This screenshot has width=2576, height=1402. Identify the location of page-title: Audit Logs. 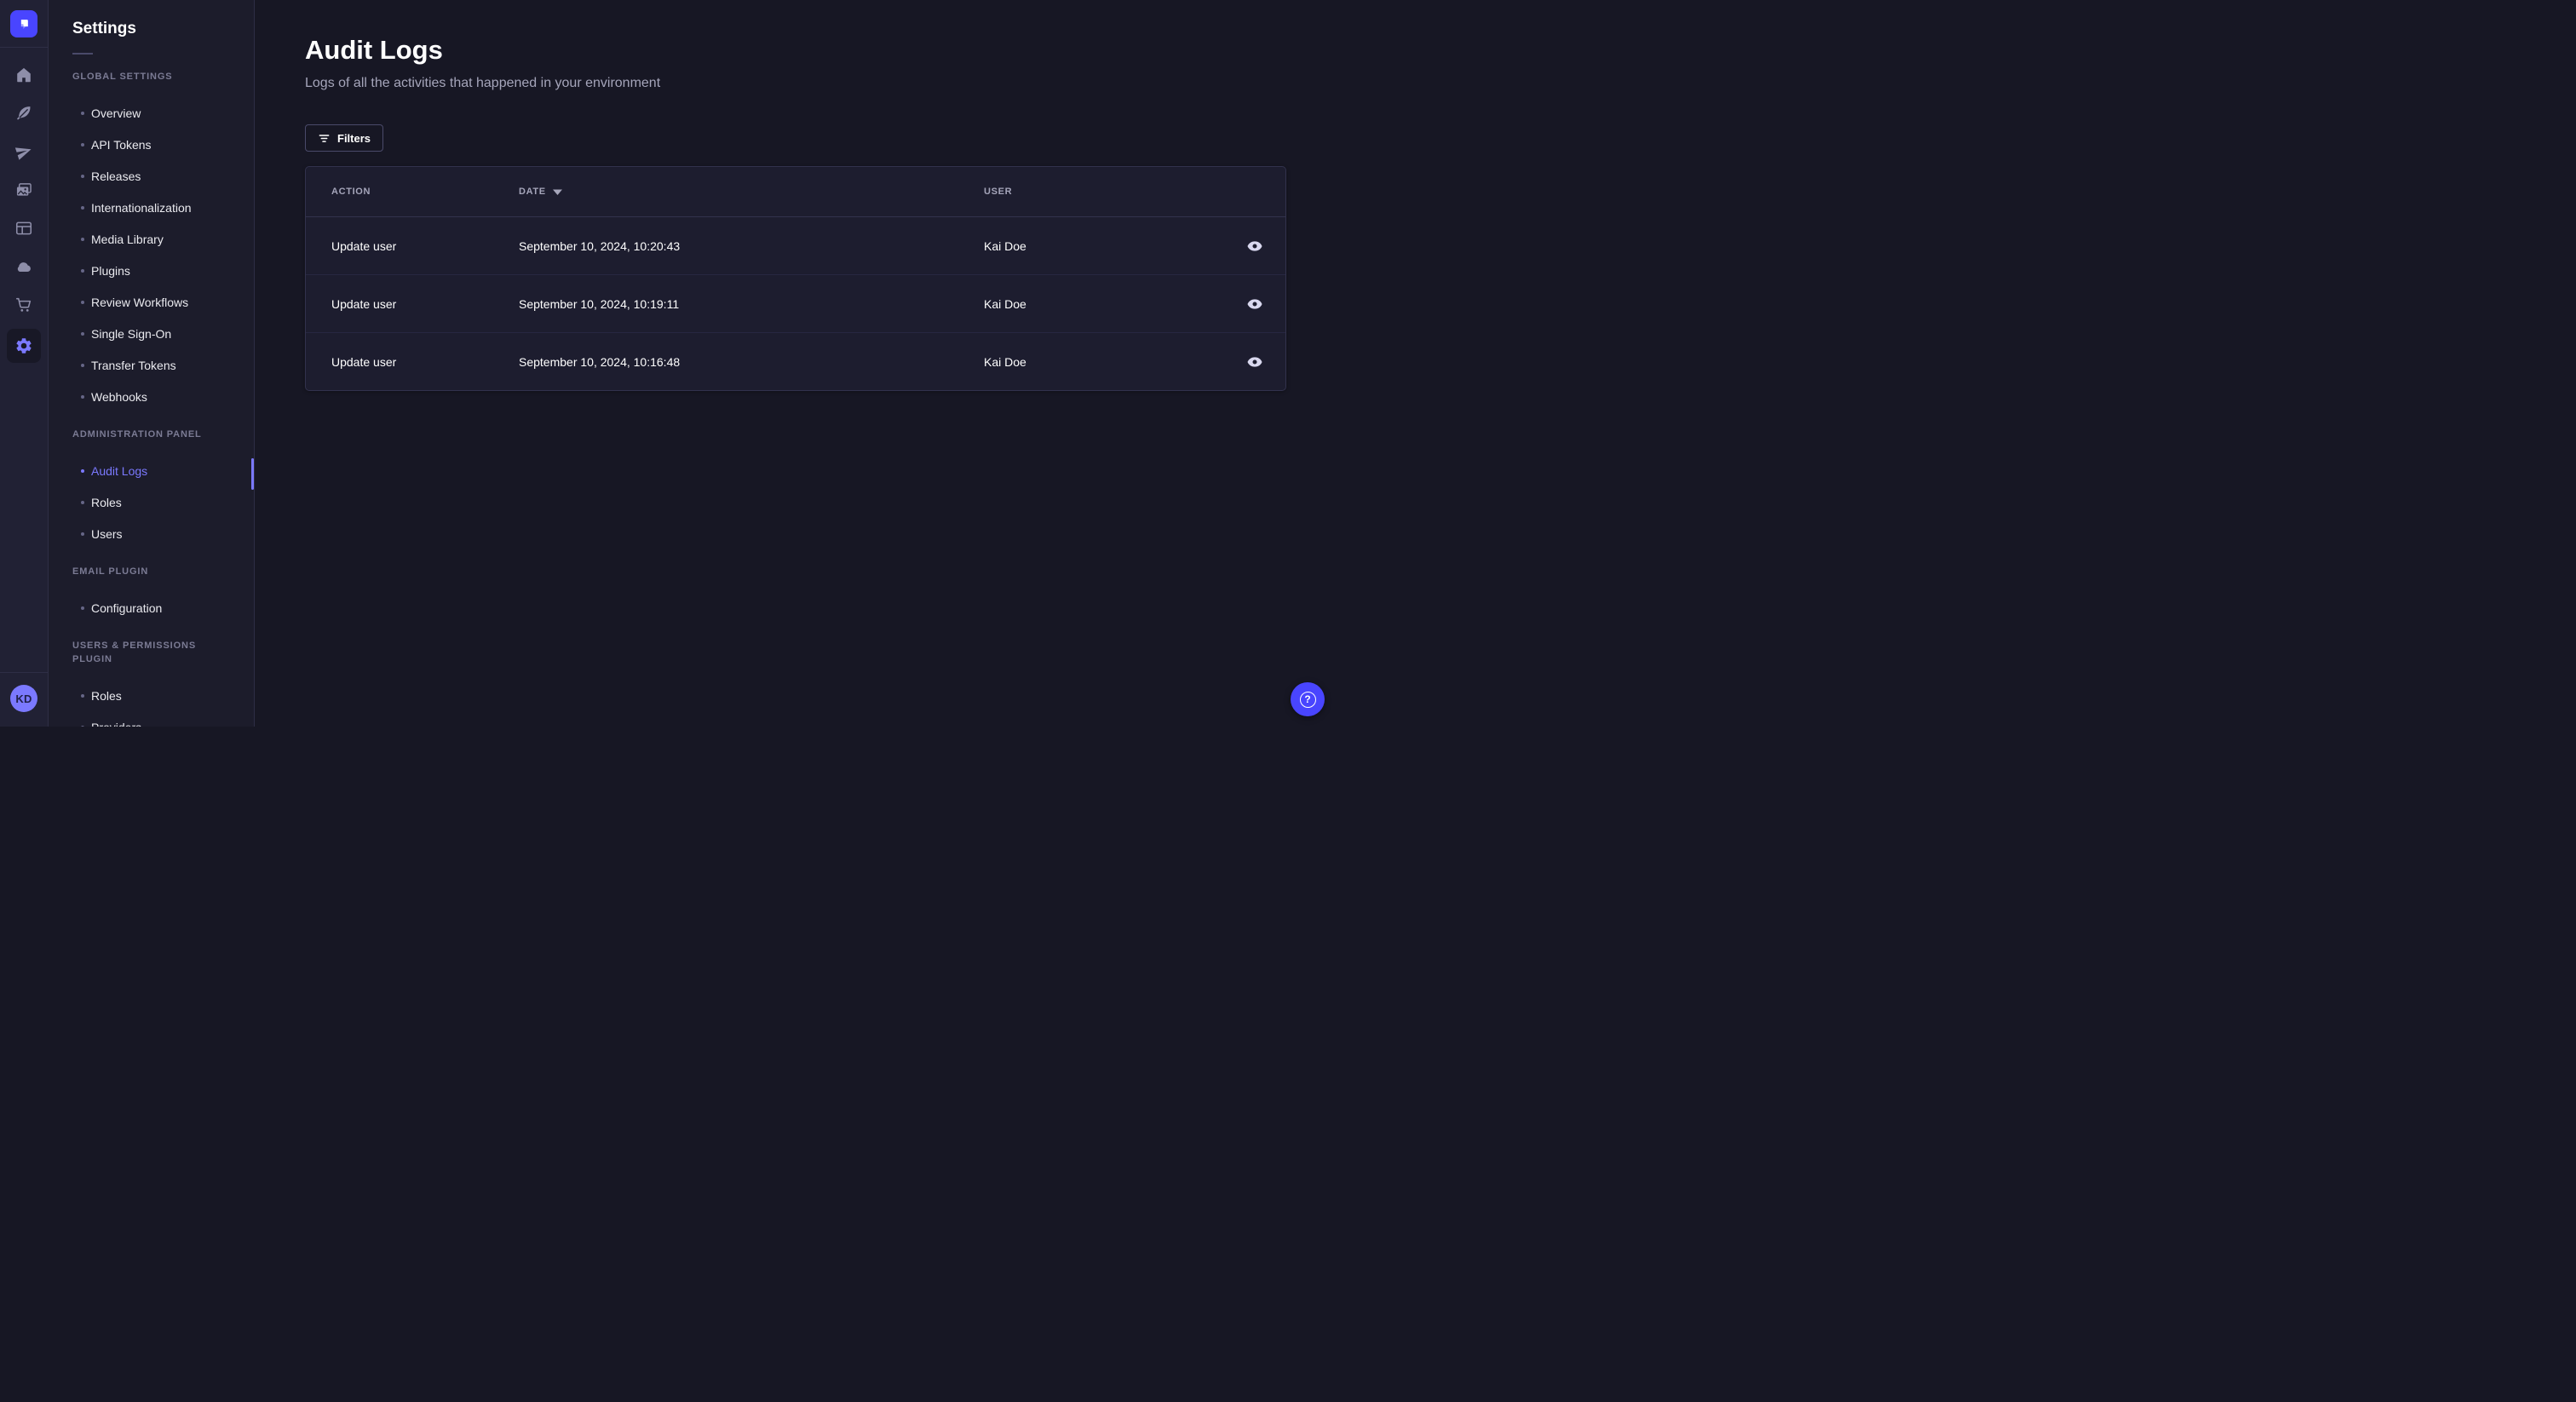
(374, 50).